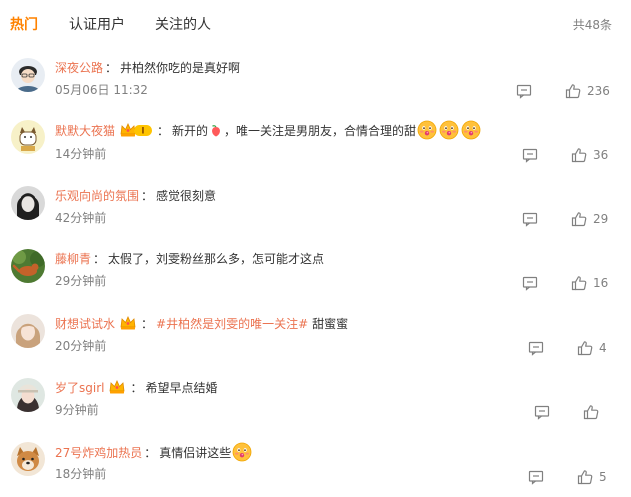 This screenshot has height=497, width=631. Describe the element at coordinates (142, 132) in the screenshot. I see `svg-text: I` at that location.